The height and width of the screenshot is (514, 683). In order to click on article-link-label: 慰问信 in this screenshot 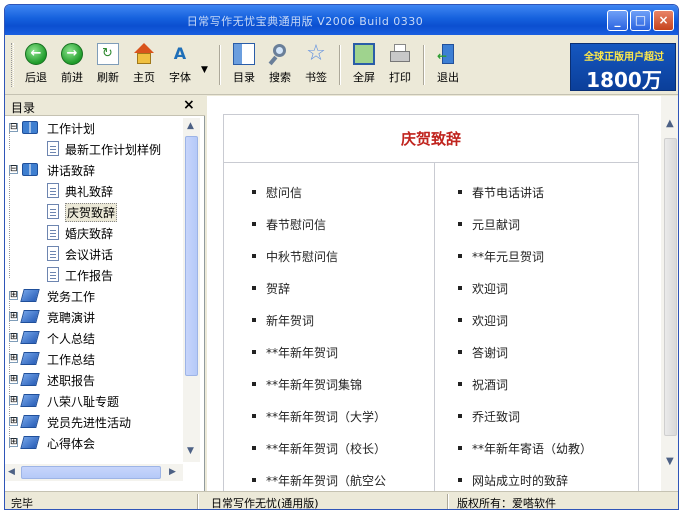, I will do `click(284, 193)`.